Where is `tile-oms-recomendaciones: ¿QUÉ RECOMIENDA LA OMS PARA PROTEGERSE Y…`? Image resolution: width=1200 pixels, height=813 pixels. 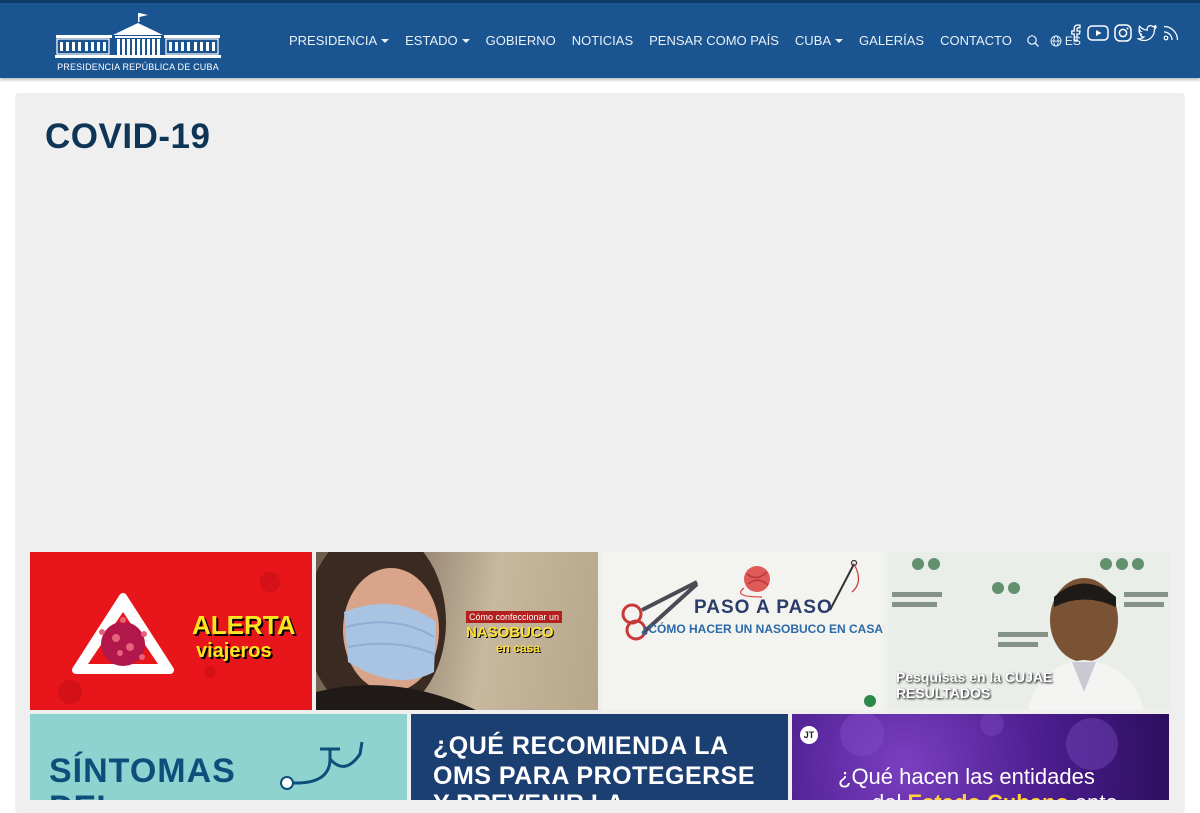 tile-oms-recomendaciones: ¿QUÉ RECOMIENDA LA OMS PARA PROTEGERSE Y… is located at coordinates (599, 757).